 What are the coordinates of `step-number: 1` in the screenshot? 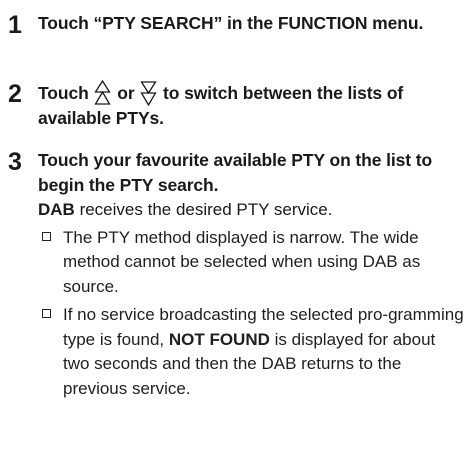 It's located at (15, 25).